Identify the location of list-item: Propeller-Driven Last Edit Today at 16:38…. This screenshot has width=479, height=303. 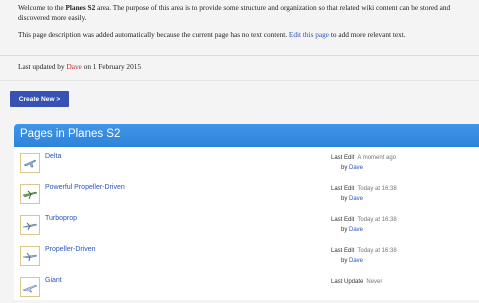
(246, 257).